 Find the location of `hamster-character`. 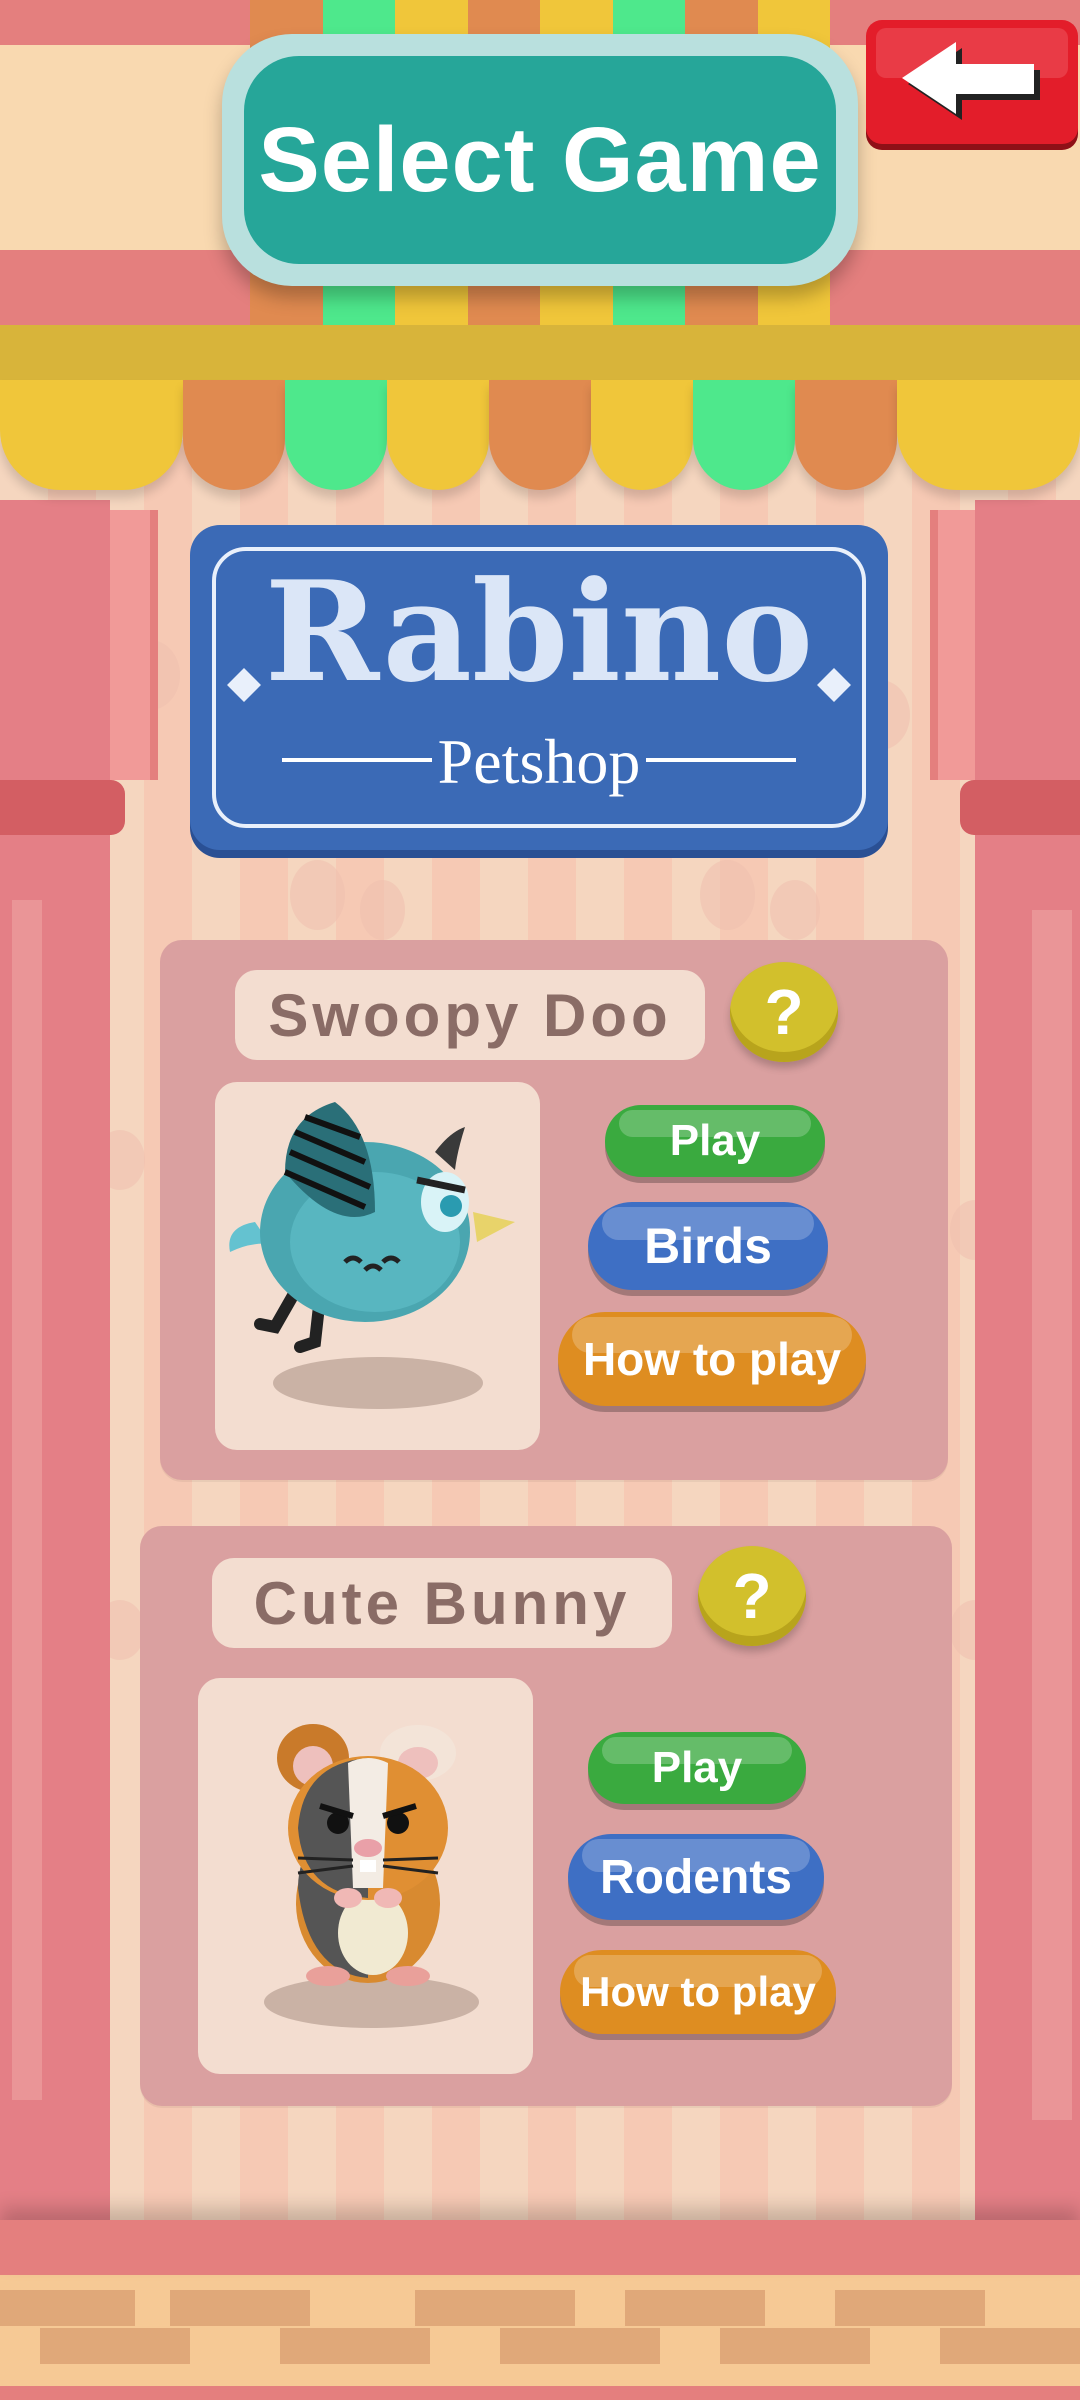

hamster-character is located at coordinates (366, 1855).